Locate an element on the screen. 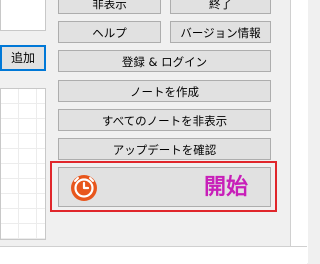  grid-panel is located at coordinates (23, 164).